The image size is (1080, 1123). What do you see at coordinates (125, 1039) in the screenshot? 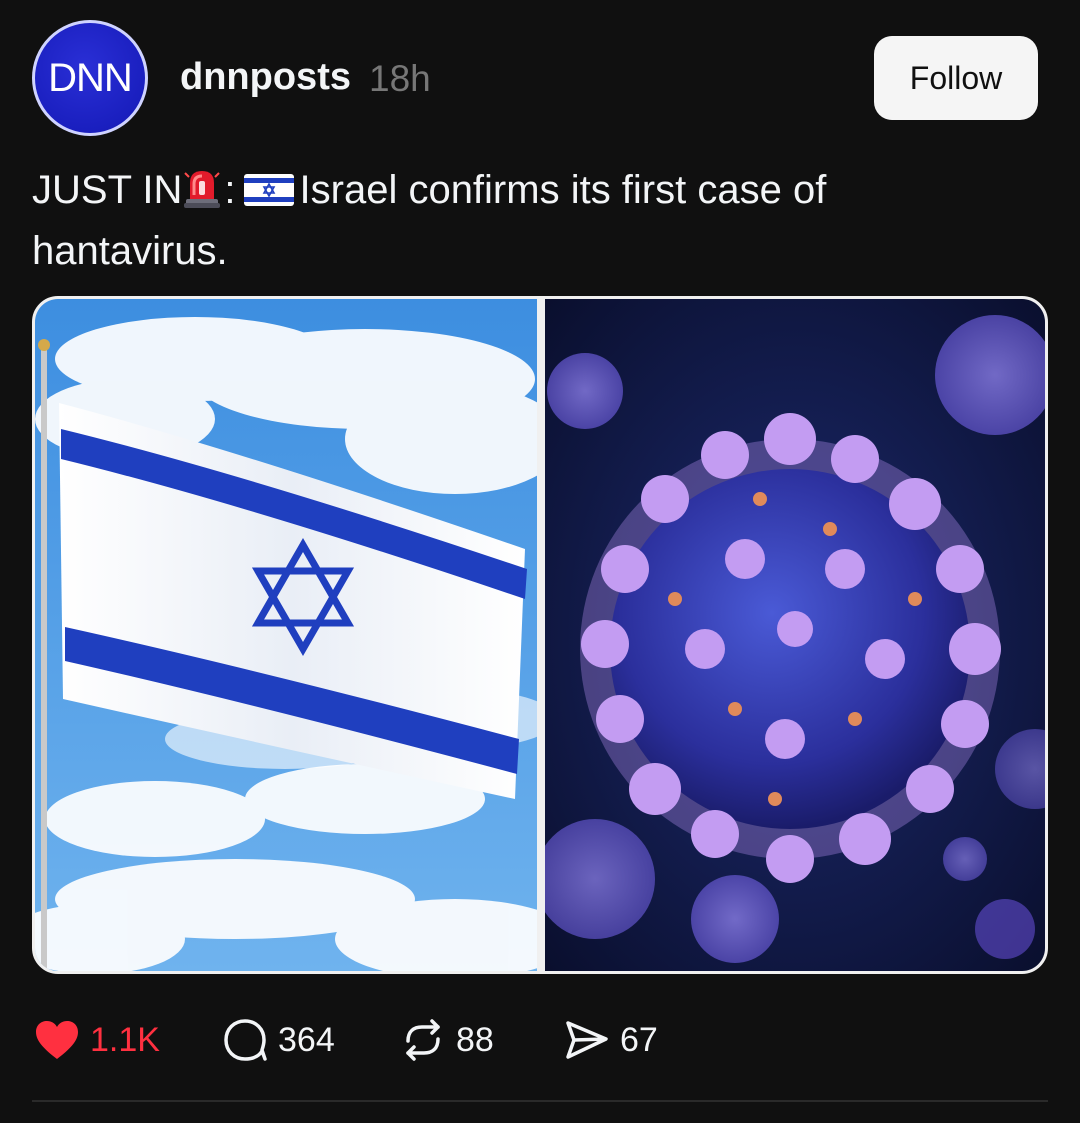
I see `like-count: 1.1K` at bounding box center [125, 1039].